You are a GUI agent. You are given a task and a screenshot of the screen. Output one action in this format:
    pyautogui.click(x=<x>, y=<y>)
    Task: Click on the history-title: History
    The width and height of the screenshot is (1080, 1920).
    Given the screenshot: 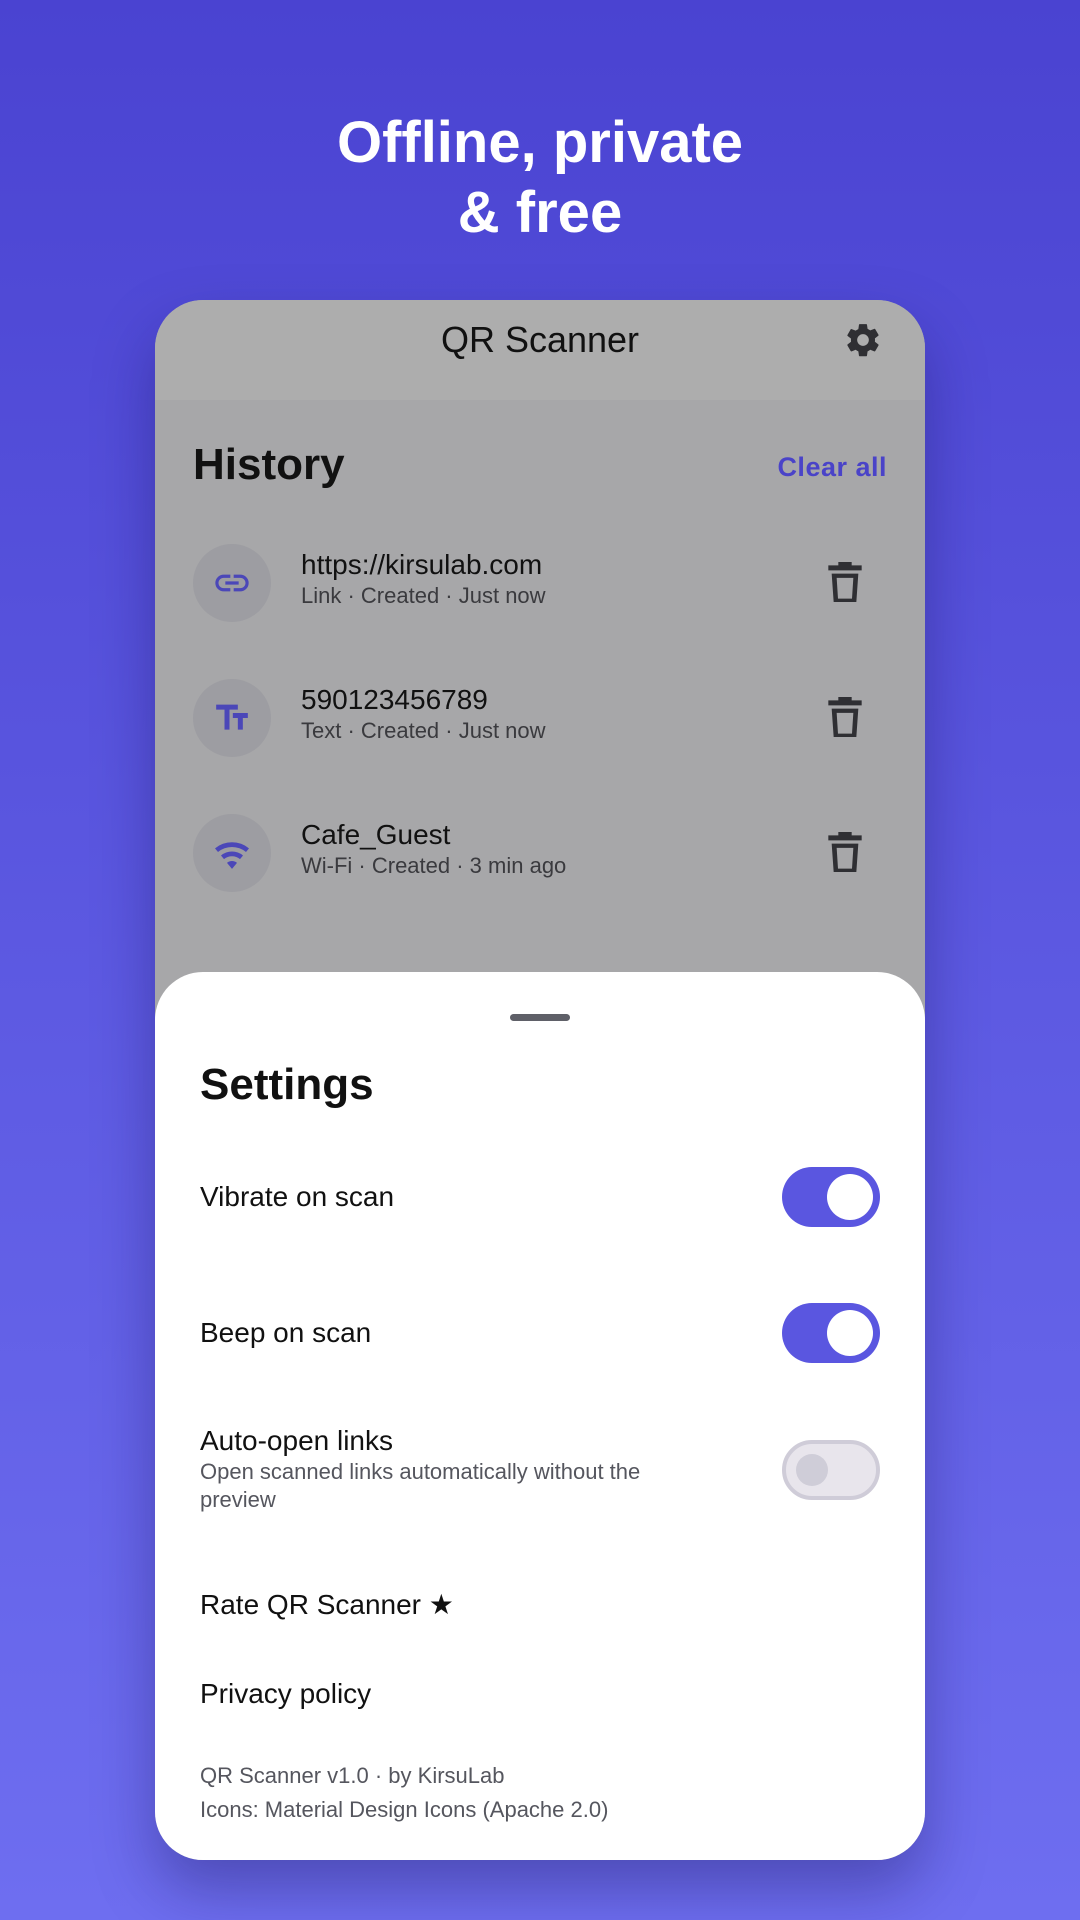 What is the action you would take?
    pyautogui.click(x=269, y=464)
    